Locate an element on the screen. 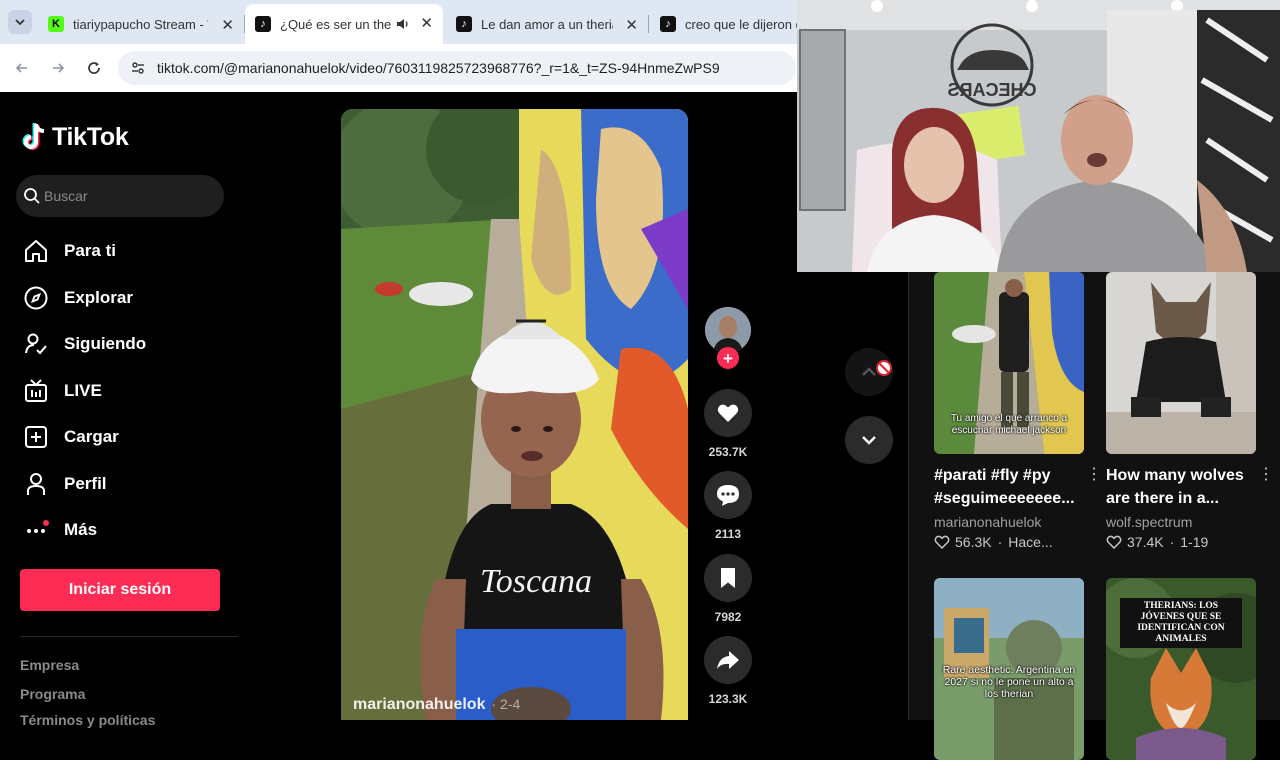 The image size is (1280, 760). like-button is located at coordinates (728, 413).